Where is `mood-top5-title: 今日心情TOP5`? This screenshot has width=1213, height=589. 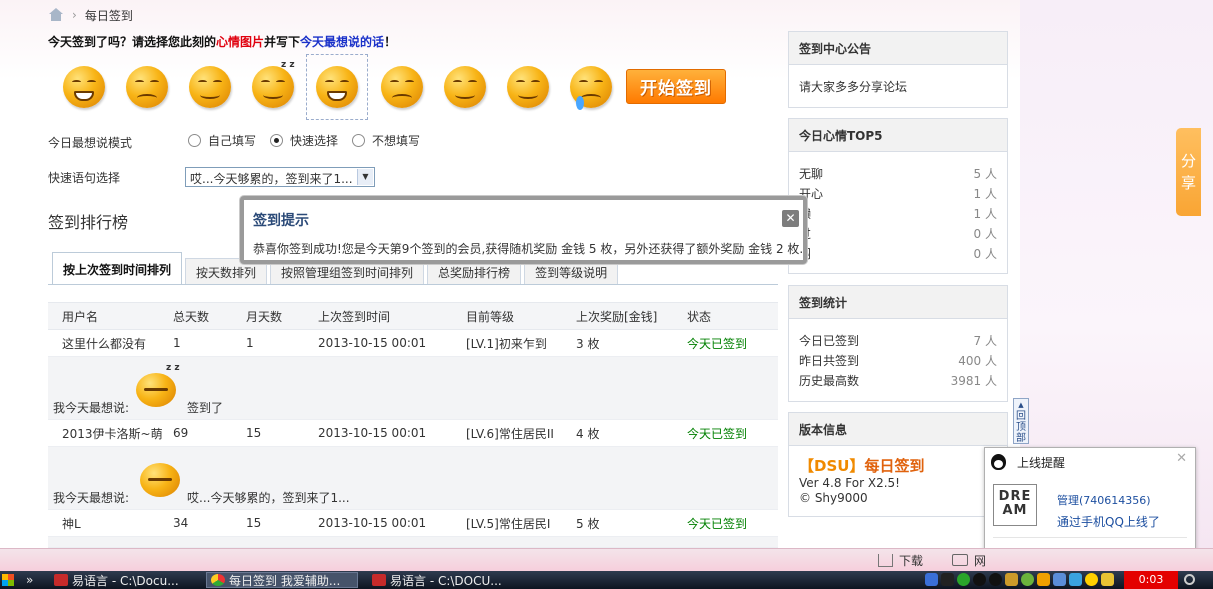 mood-top5-title: 今日心情TOP5 is located at coordinates (898, 135).